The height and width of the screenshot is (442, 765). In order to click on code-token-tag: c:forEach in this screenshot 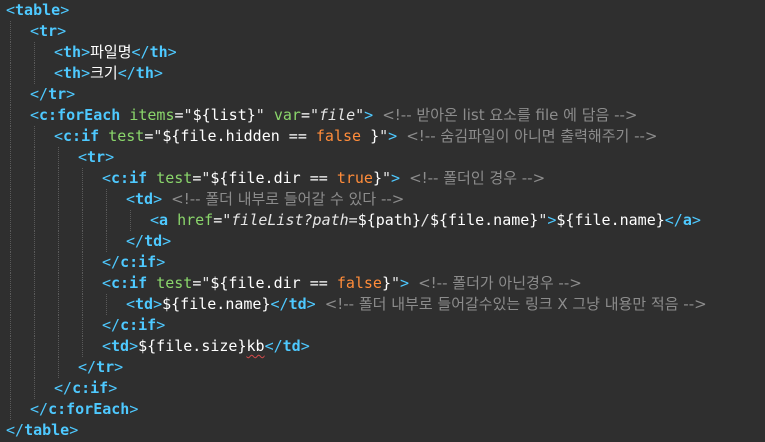, I will do `click(80, 115)`.